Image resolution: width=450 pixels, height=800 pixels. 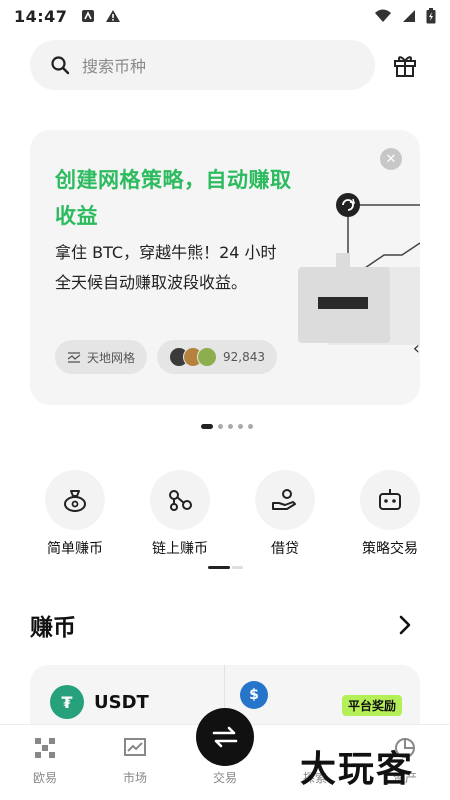 What do you see at coordinates (390, 549) in the screenshot?
I see `shortcut-label: 策略交易` at bounding box center [390, 549].